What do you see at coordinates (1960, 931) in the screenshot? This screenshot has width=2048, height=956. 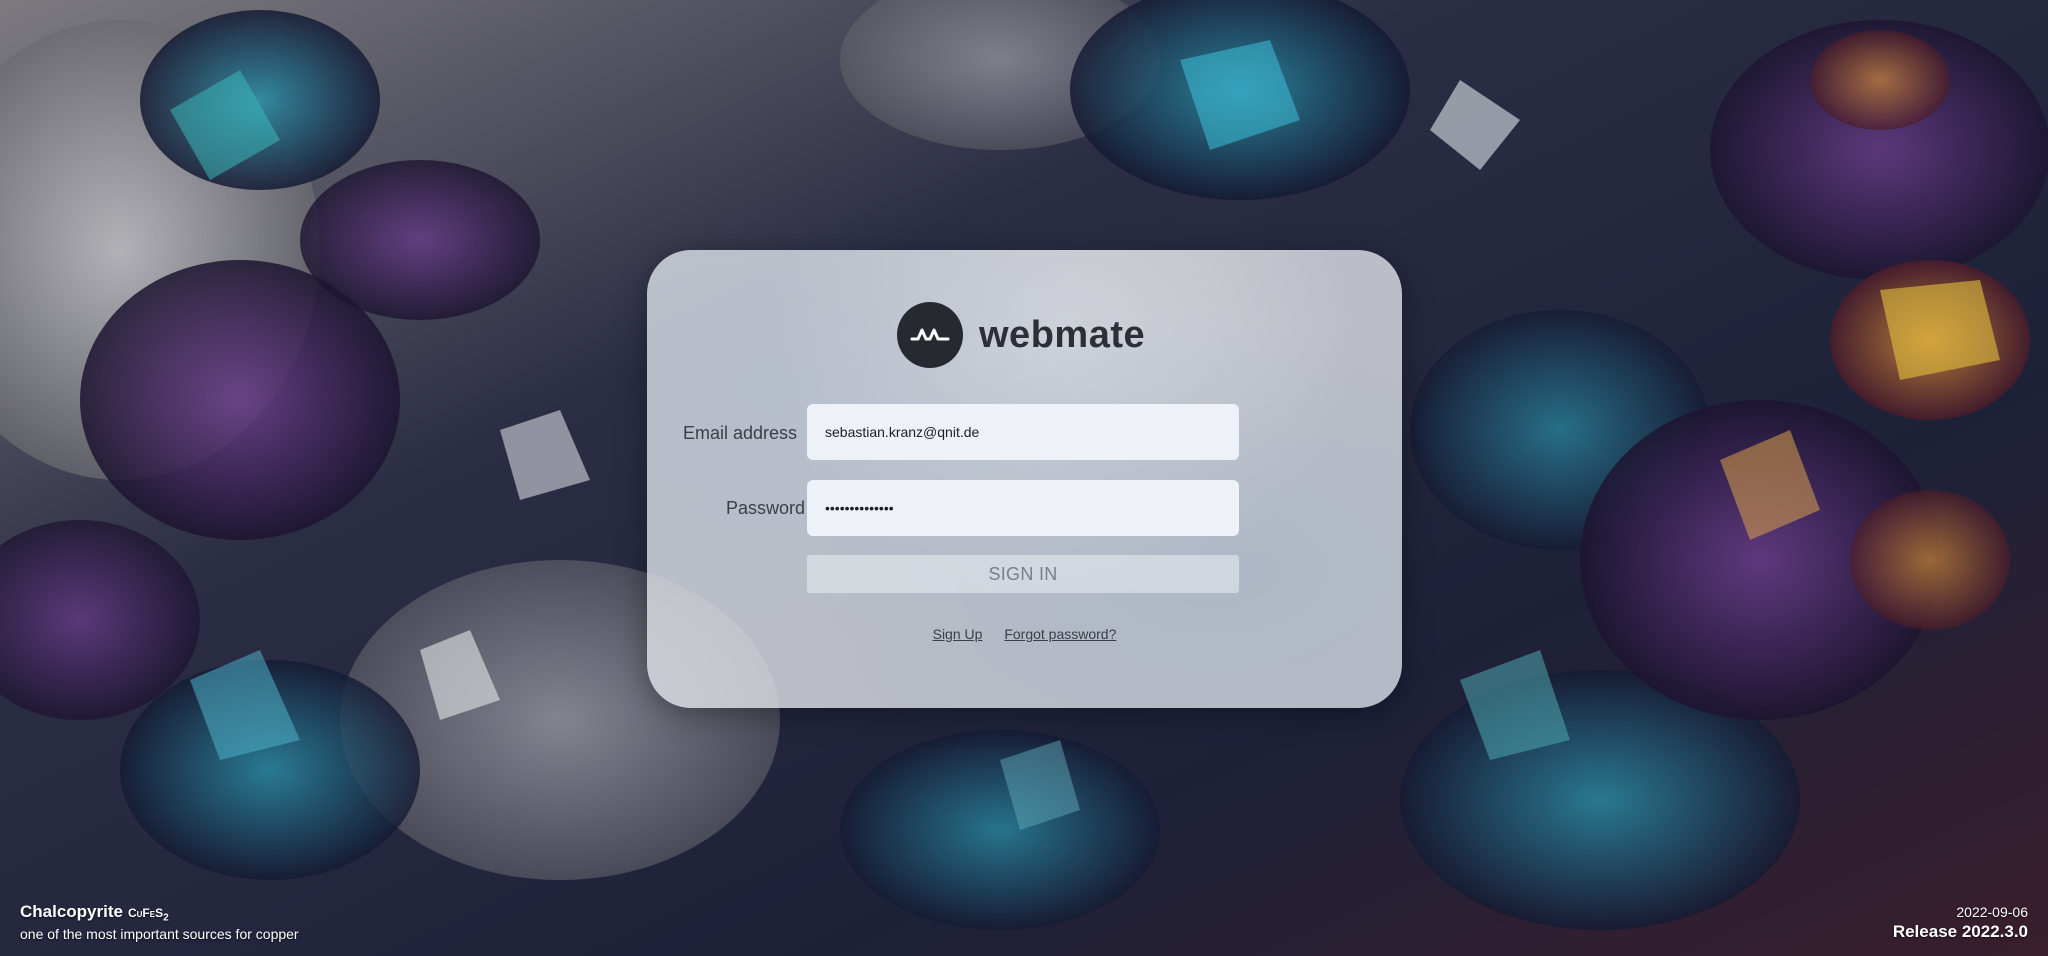 I see `release-version: Release 2022.3.0` at bounding box center [1960, 931].